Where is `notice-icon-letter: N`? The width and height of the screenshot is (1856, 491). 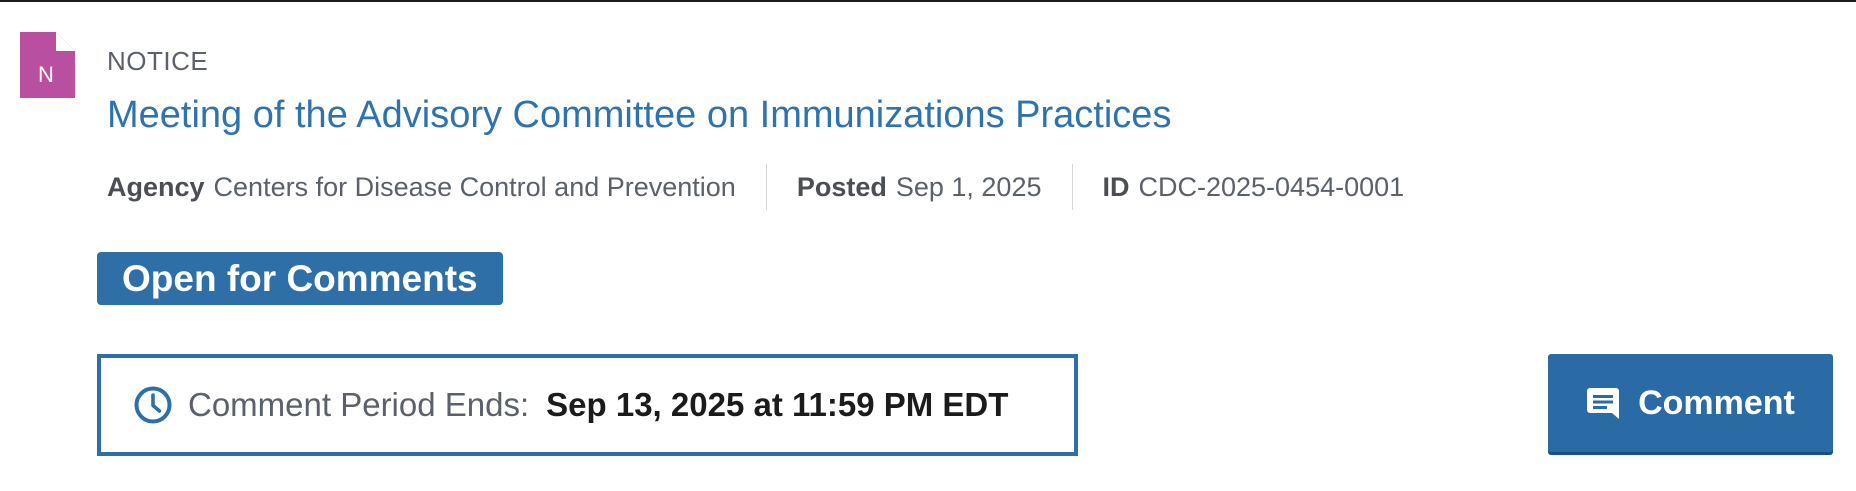 notice-icon-letter: N is located at coordinates (46, 74).